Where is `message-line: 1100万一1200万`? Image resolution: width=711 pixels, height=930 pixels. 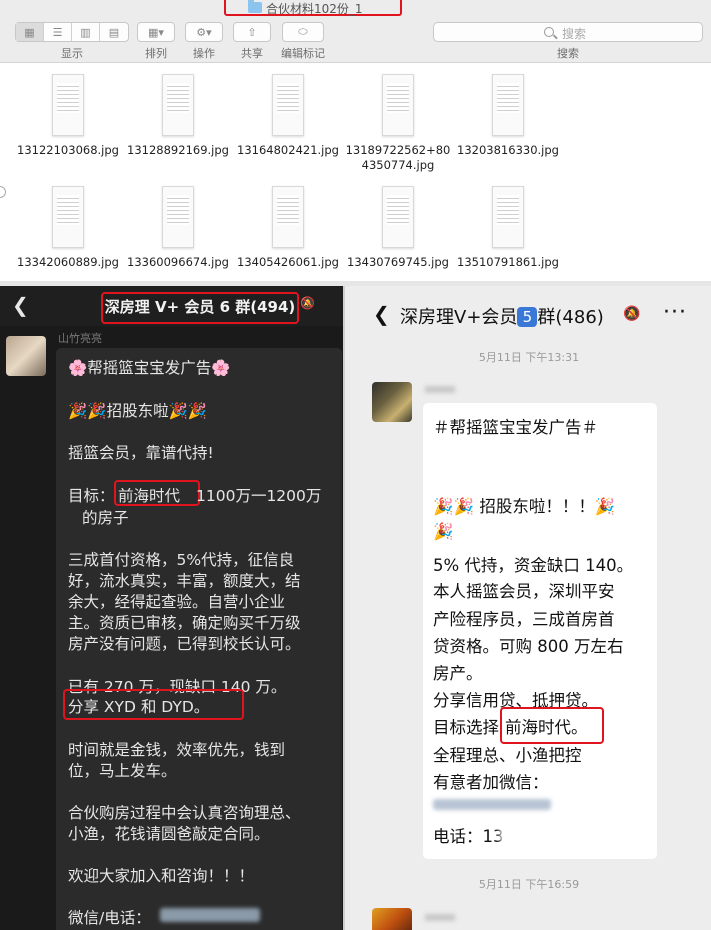 message-line: 1100万一1200万 is located at coordinates (259, 496).